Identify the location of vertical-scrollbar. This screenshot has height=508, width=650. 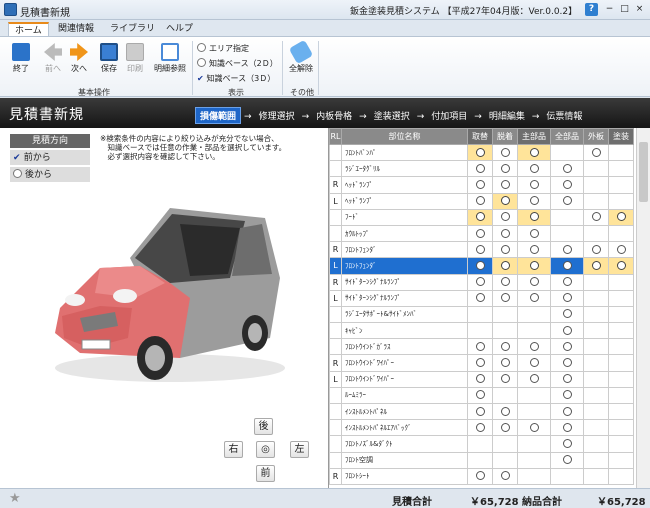
(643, 308).